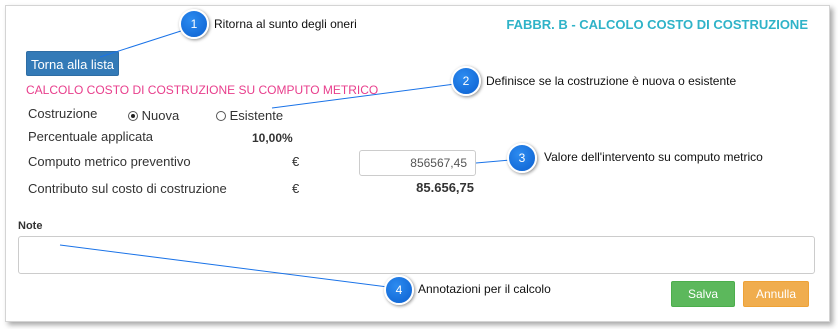  I want to click on contributo-value: 85.656,75, so click(445, 187).